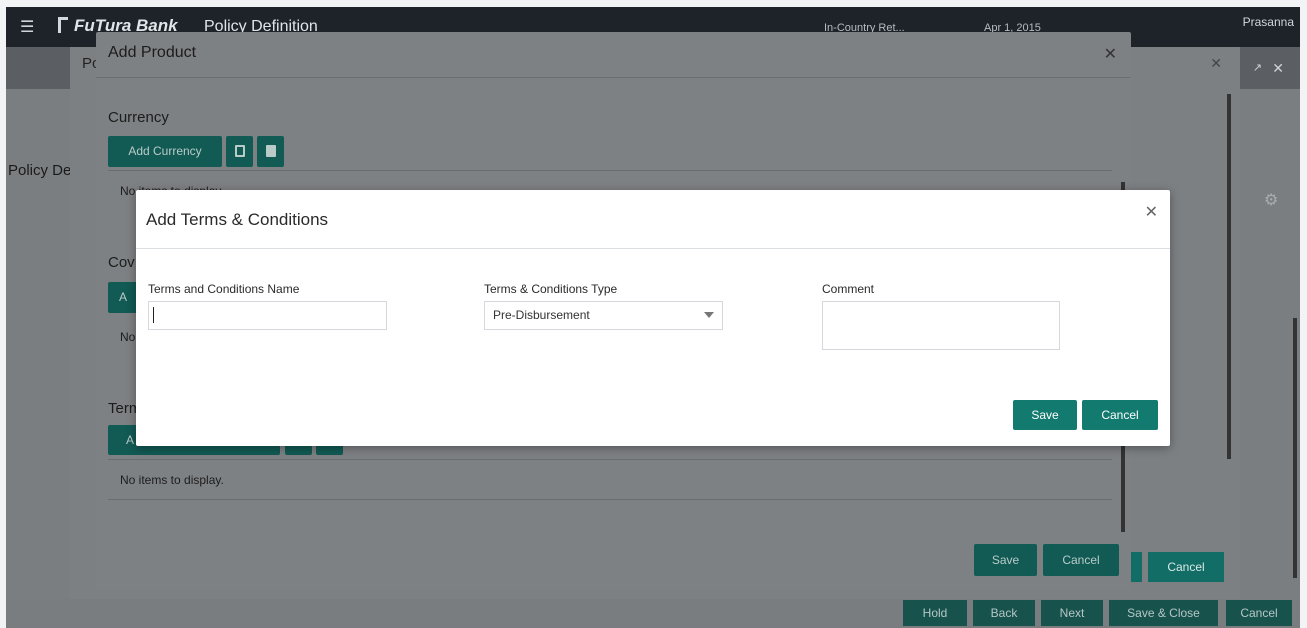 This screenshot has height=628, width=1307. I want to click on add-terms-close-icon: ✕, so click(1151, 212).